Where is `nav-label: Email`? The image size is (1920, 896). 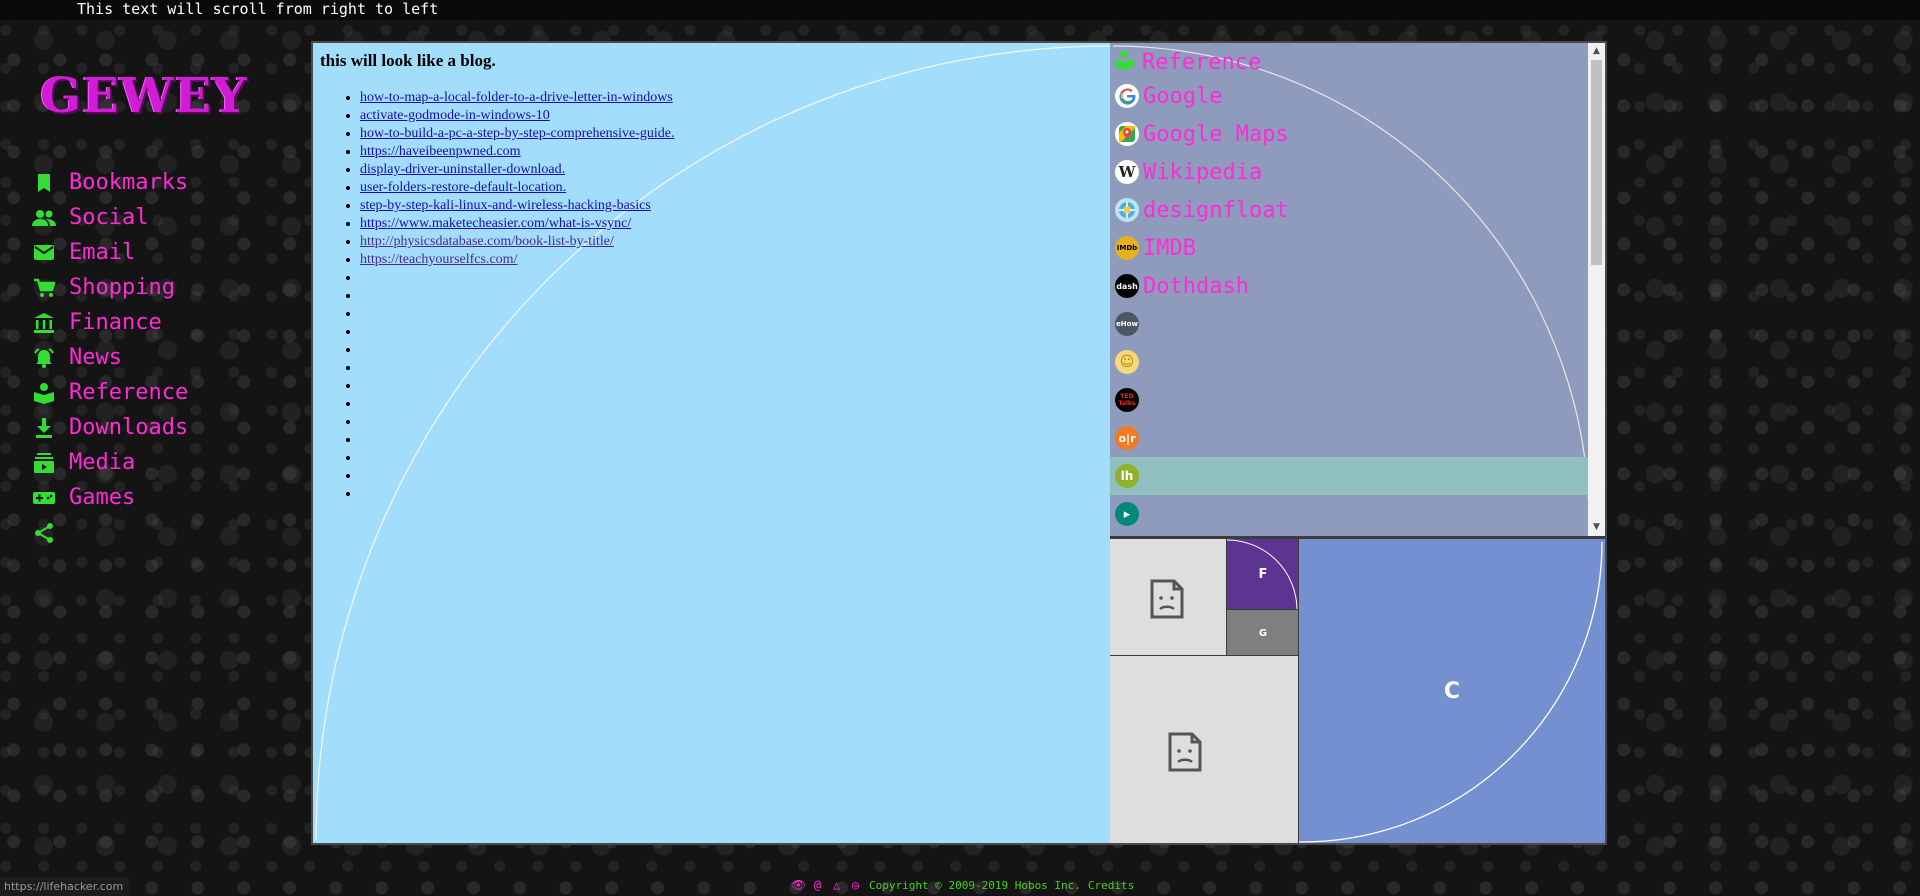
nav-label: Email is located at coordinates (102, 252).